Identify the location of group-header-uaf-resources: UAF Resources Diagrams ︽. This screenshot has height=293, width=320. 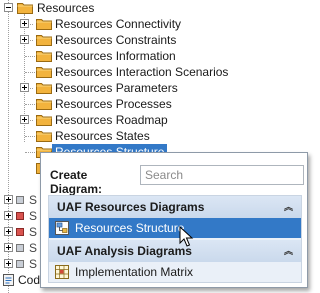
(175, 207).